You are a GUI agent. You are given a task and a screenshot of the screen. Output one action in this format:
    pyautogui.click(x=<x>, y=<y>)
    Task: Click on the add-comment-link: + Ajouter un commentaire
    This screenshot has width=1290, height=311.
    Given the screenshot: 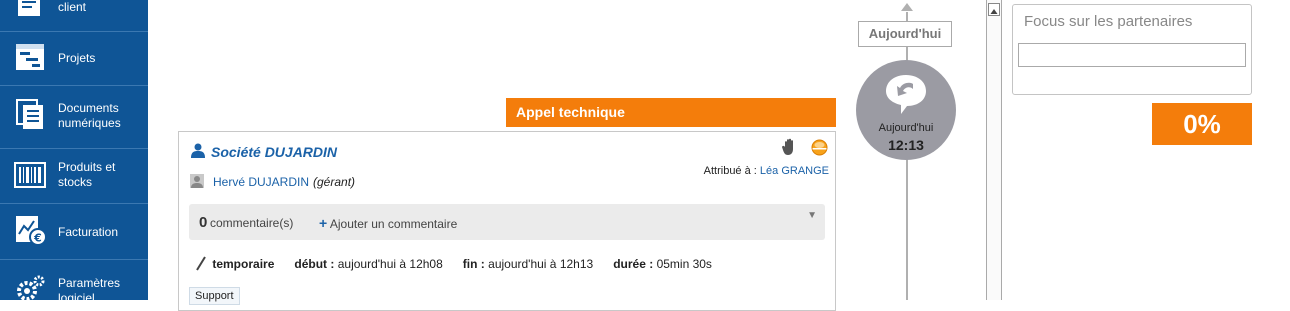 What is the action you would take?
    pyautogui.click(x=388, y=223)
    